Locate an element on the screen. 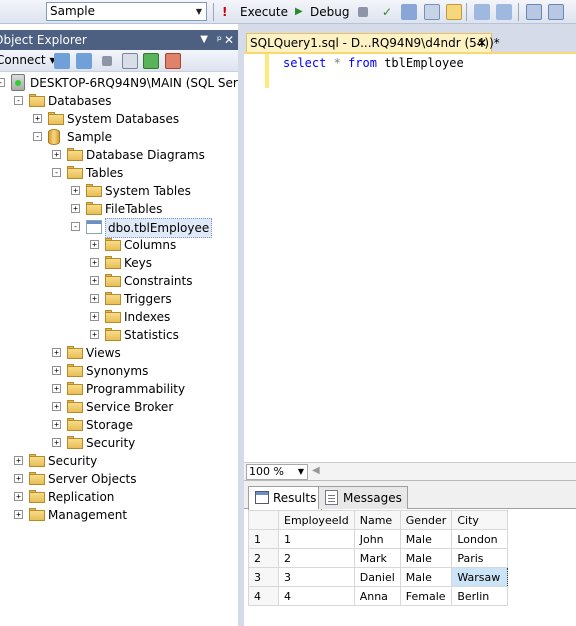  debug-icon: ▶ is located at coordinates (299, 12).